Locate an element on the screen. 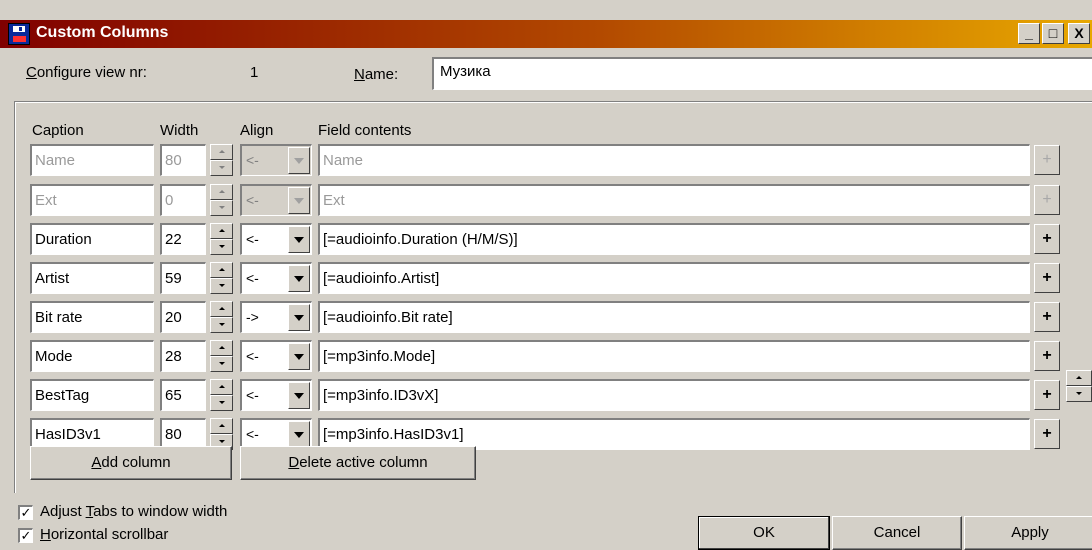 The width and height of the screenshot is (1092, 550). caption-input: Mode is located at coordinates (92, 356).